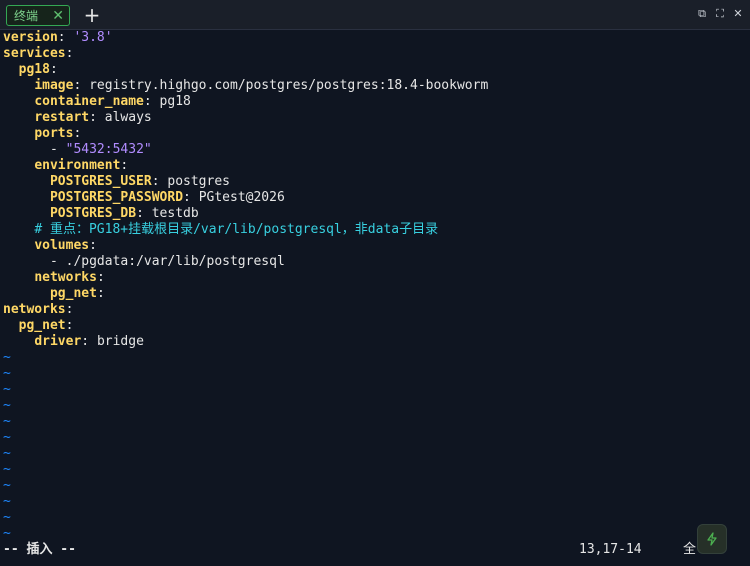 The width and height of the screenshot is (750, 566). I want to click on yaml-text: testdb, so click(175, 213).